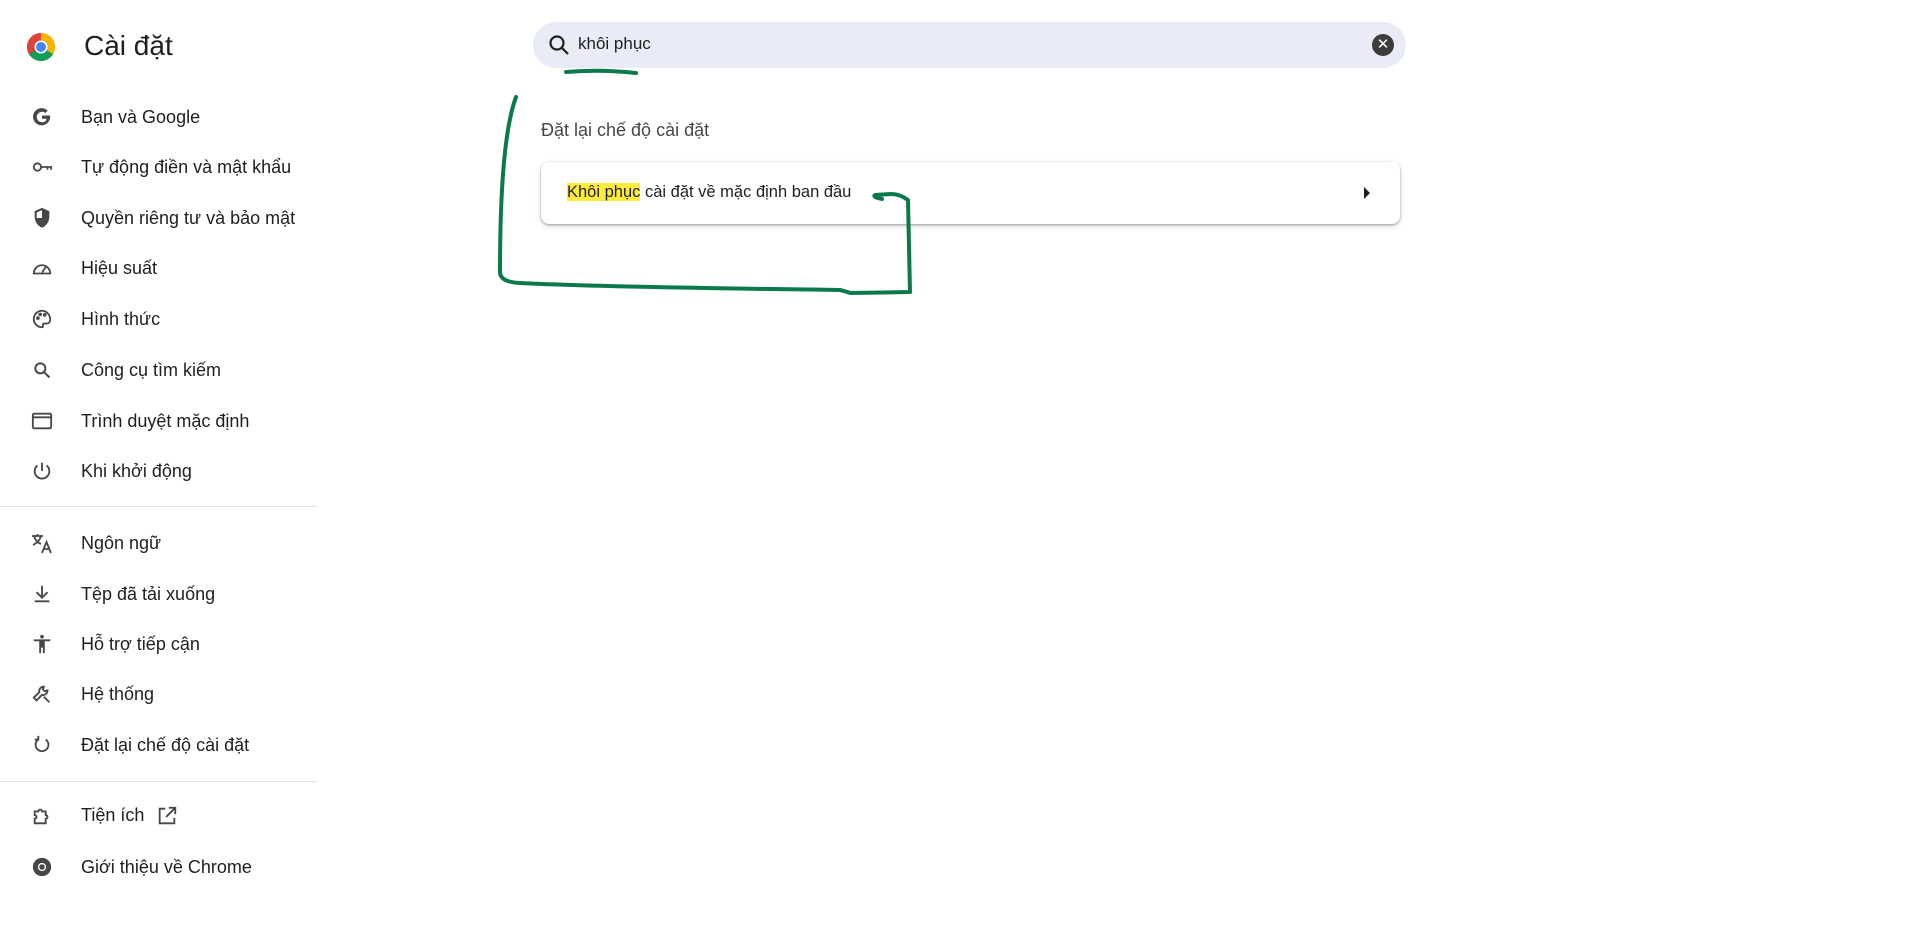 The width and height of the screenshot is (1918, 933). What do you see at coordinates (140, 643) in the screenshot?
I see `sidebar-item-label: Hỗ trợ tiếp cận` at bounding box center [140, 643].